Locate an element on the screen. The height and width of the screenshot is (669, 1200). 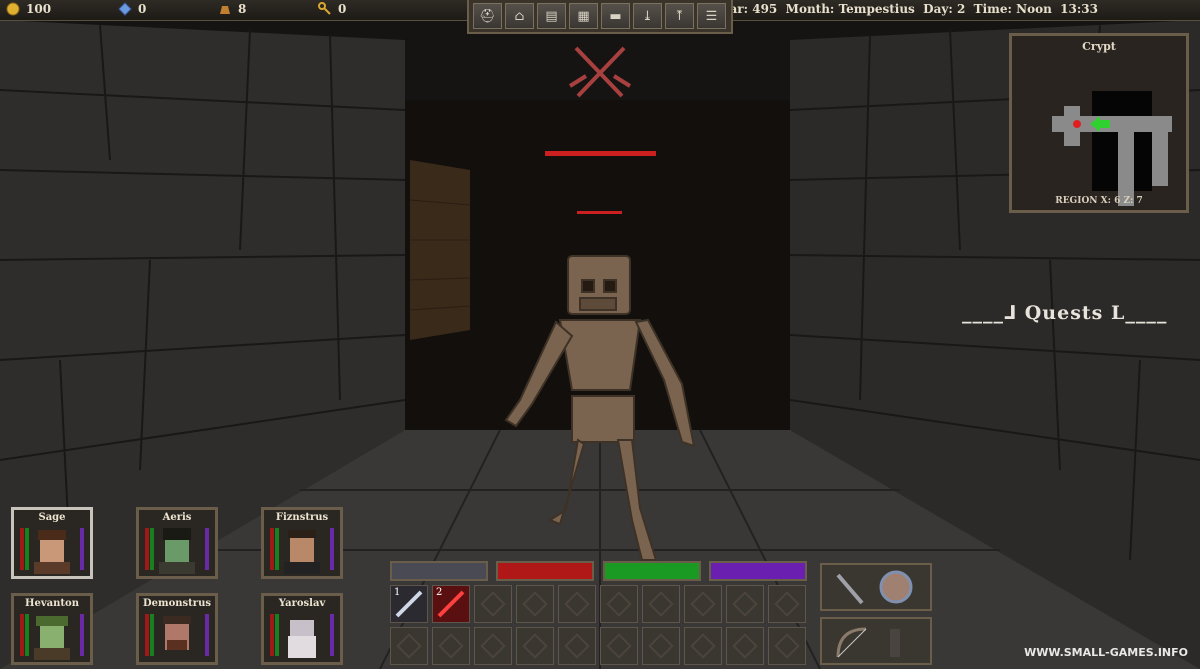
load-button: ⤓ is located at coordinates (647, 16).